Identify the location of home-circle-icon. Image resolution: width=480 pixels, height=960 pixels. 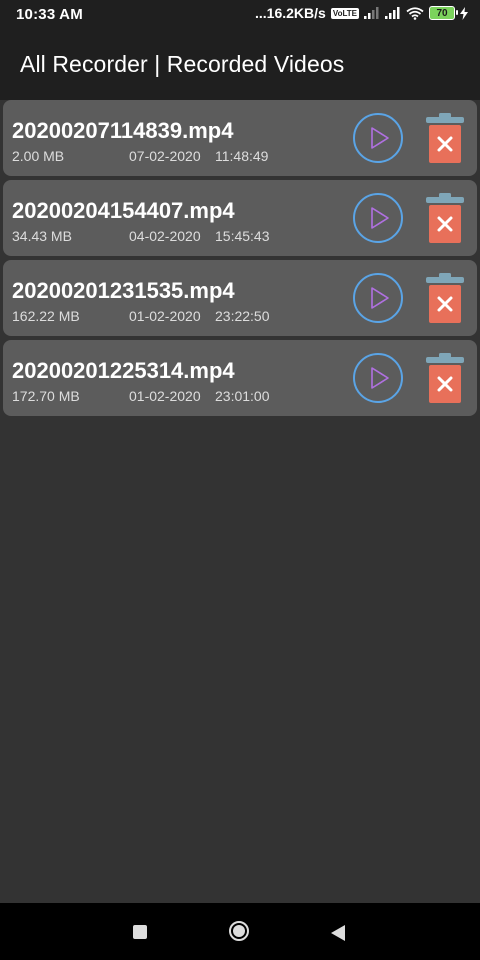
(239, 931).